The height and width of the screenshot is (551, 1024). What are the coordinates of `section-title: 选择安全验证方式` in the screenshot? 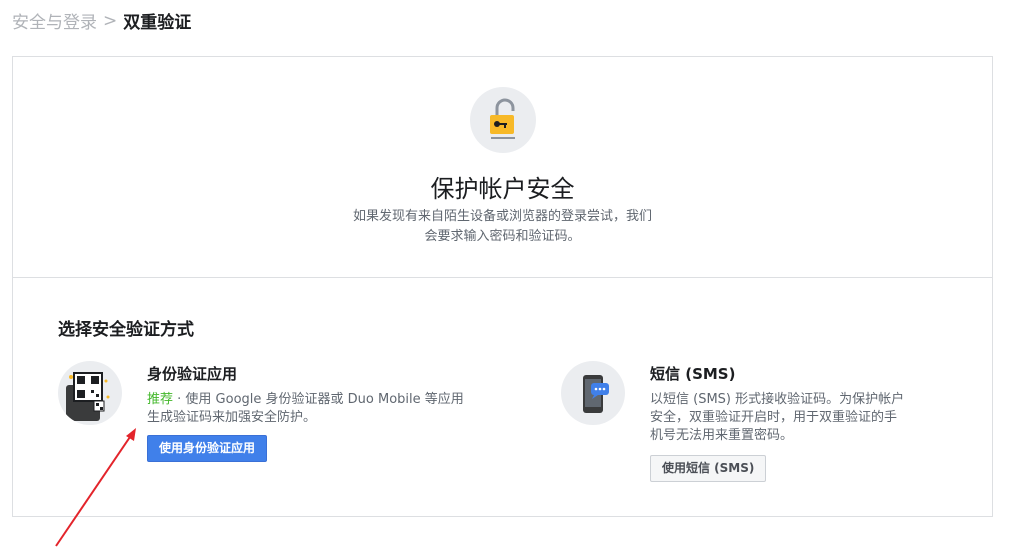 It's located at (126, 330).